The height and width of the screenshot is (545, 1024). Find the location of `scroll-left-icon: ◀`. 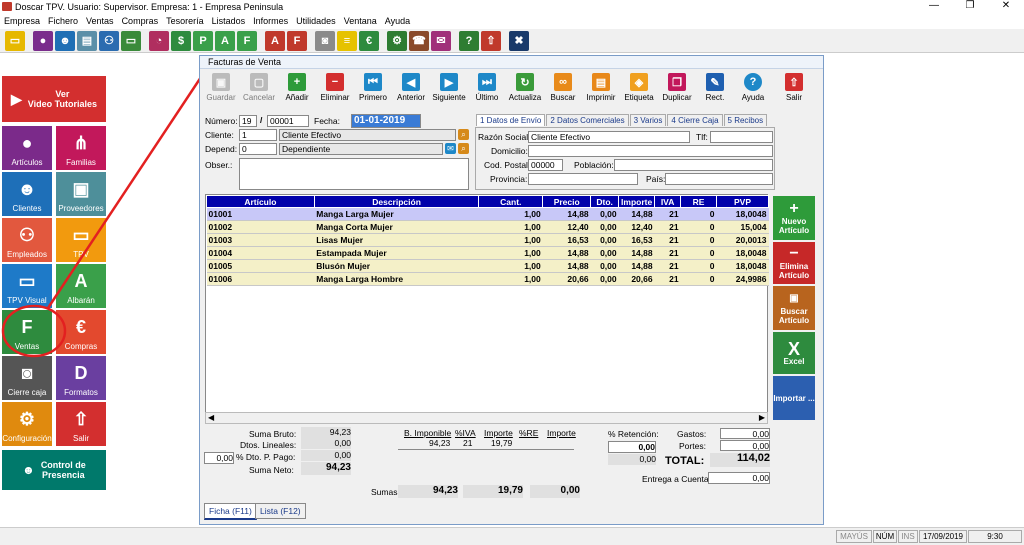

scroll-left-icon: ◀ is located at coordinates (211, 417).